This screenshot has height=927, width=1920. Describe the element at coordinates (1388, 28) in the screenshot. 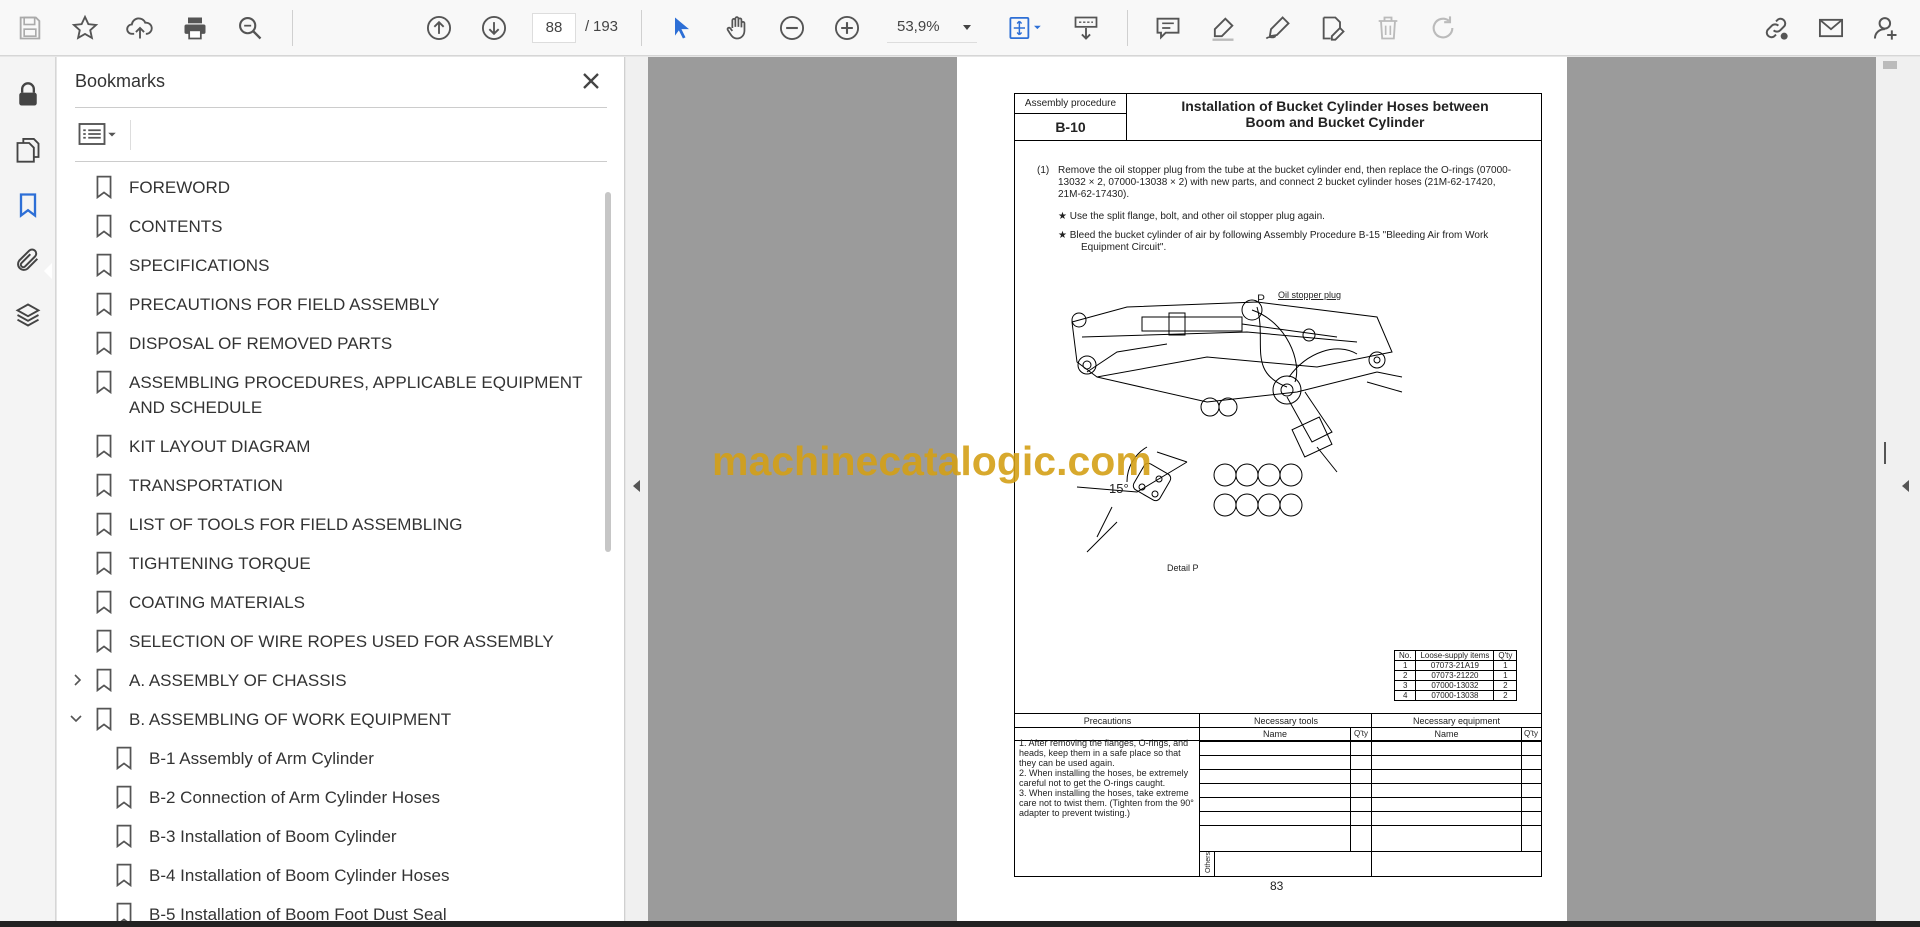

I see `delete-icon` at that location.